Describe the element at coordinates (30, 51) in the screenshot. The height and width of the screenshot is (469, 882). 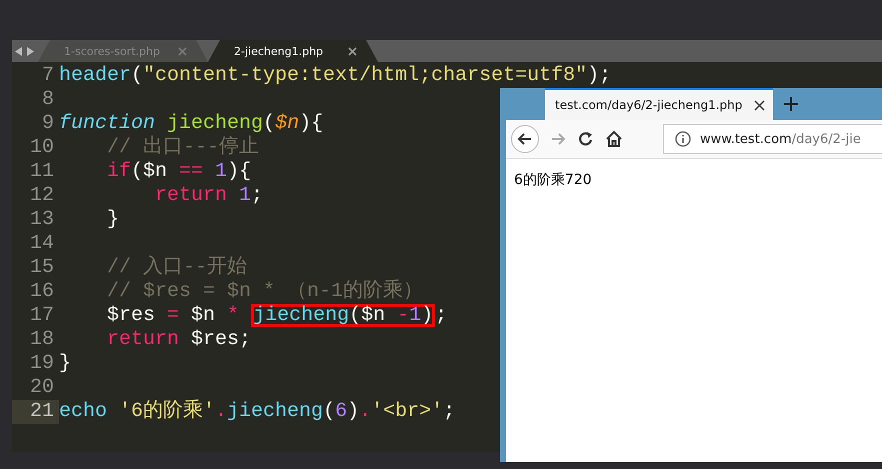
I see `scroll-right-icon` at that location.